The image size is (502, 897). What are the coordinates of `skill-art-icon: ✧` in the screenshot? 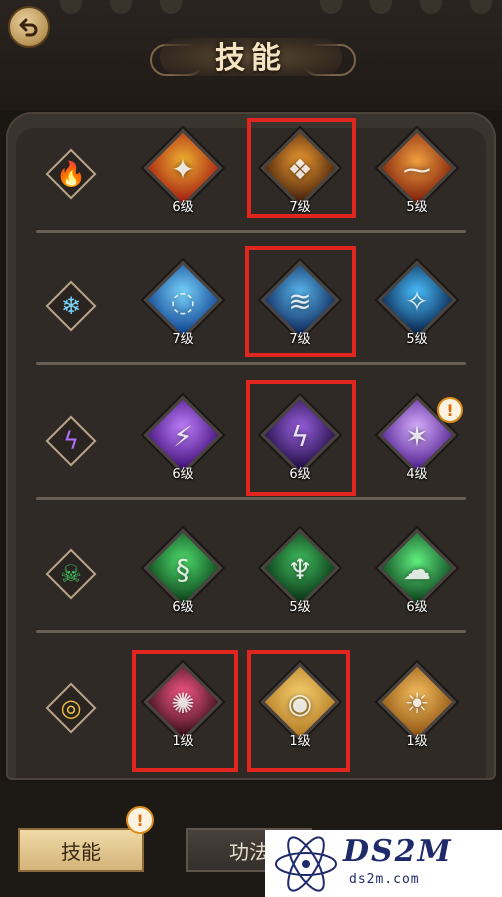 It's located at (417, 301).